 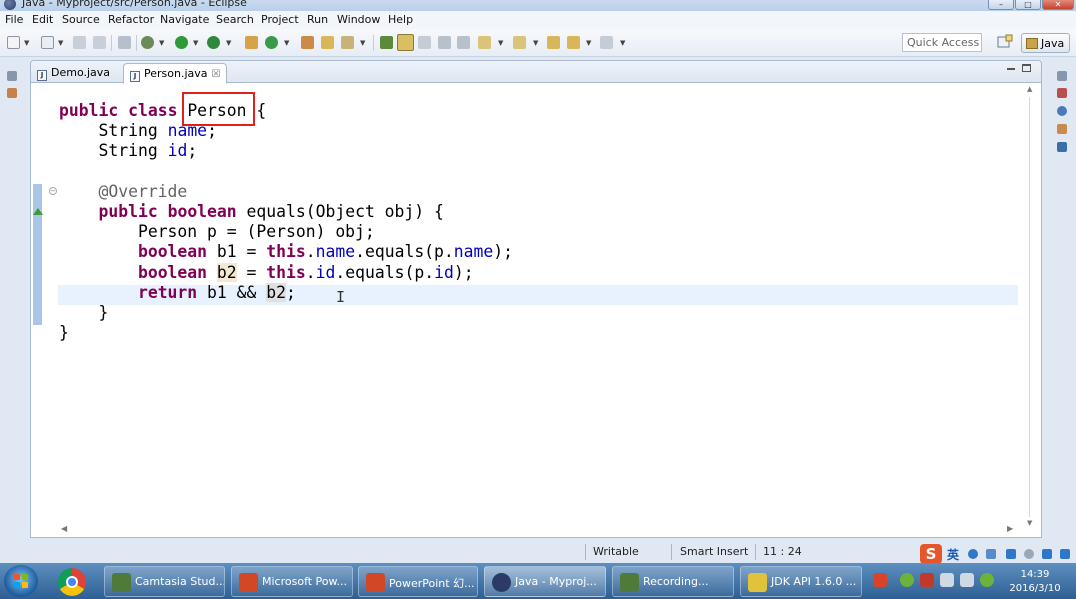 What do you see at coordinates (535, 43) in the screenshot?
I see `previous-annotation-dropdown-icon: ▼` at bounding box center [535, 43].